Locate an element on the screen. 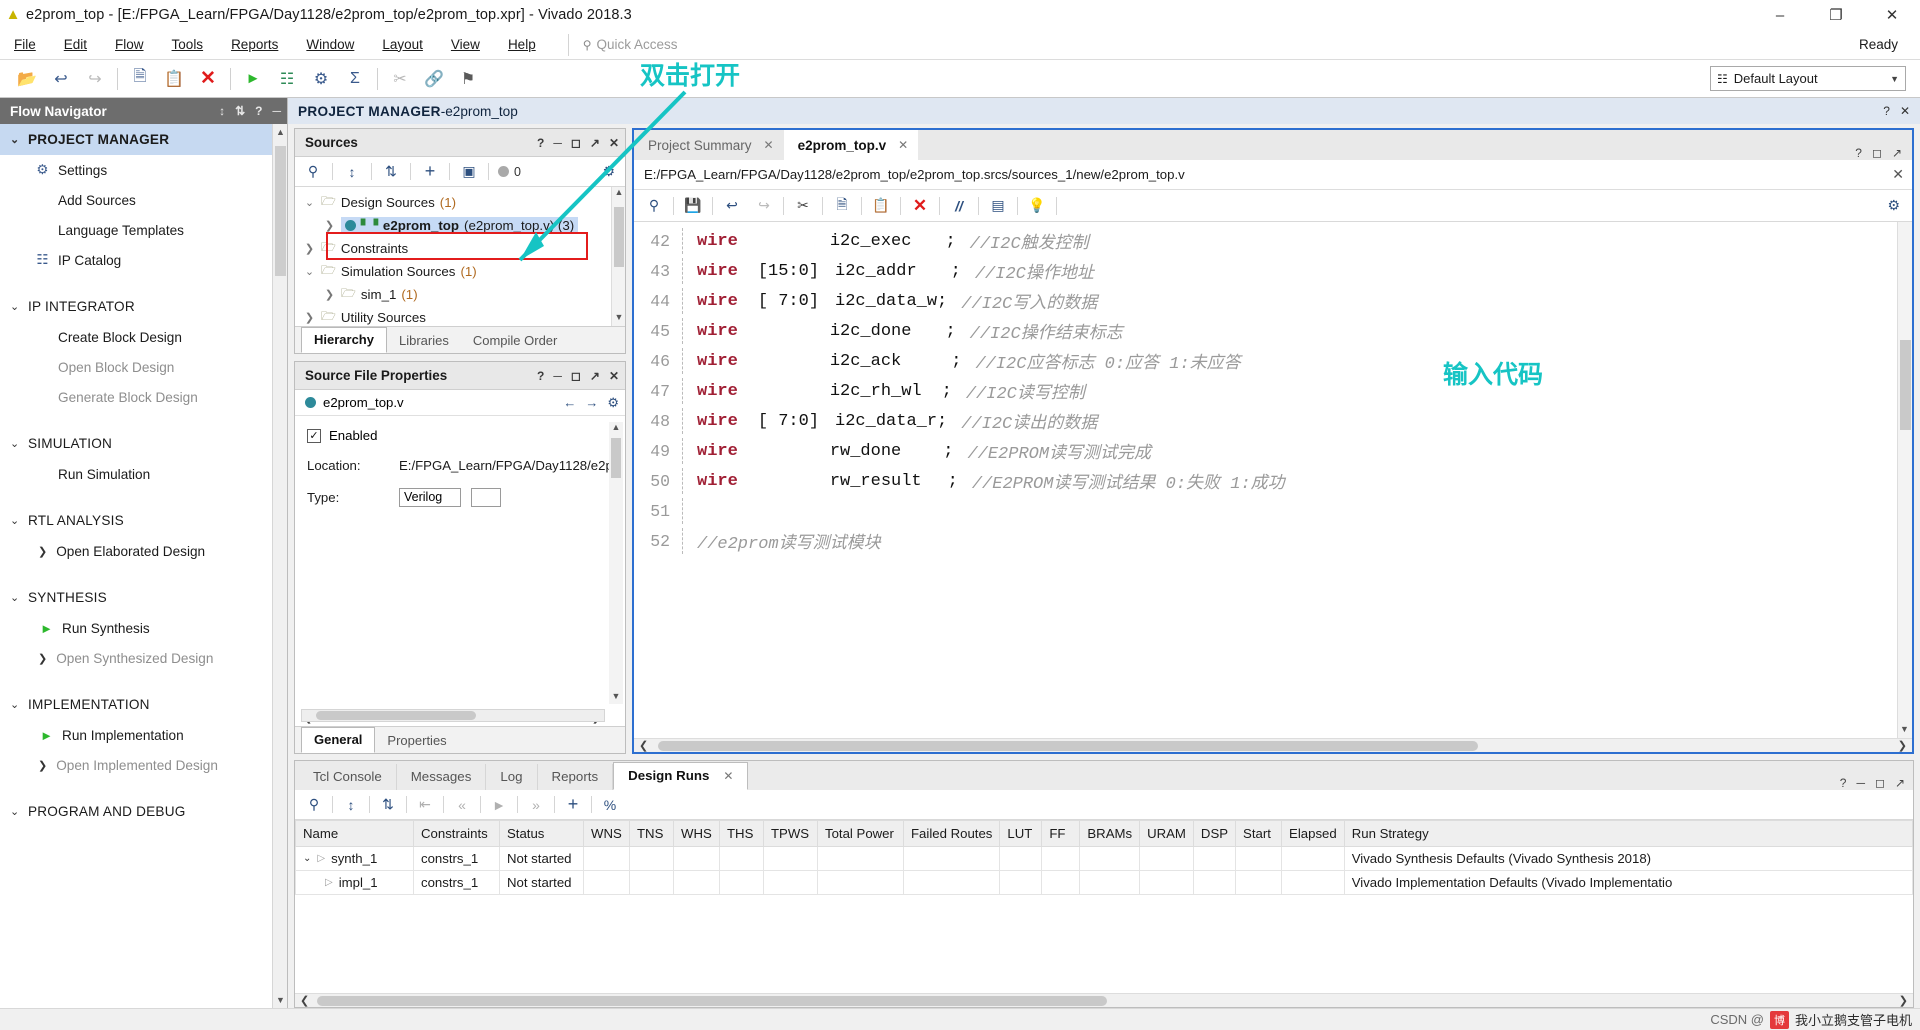 The image size is (1920, 1030). sidebar-item-run-implementation: ► Run Implementation is located at coordinates (143, 735).